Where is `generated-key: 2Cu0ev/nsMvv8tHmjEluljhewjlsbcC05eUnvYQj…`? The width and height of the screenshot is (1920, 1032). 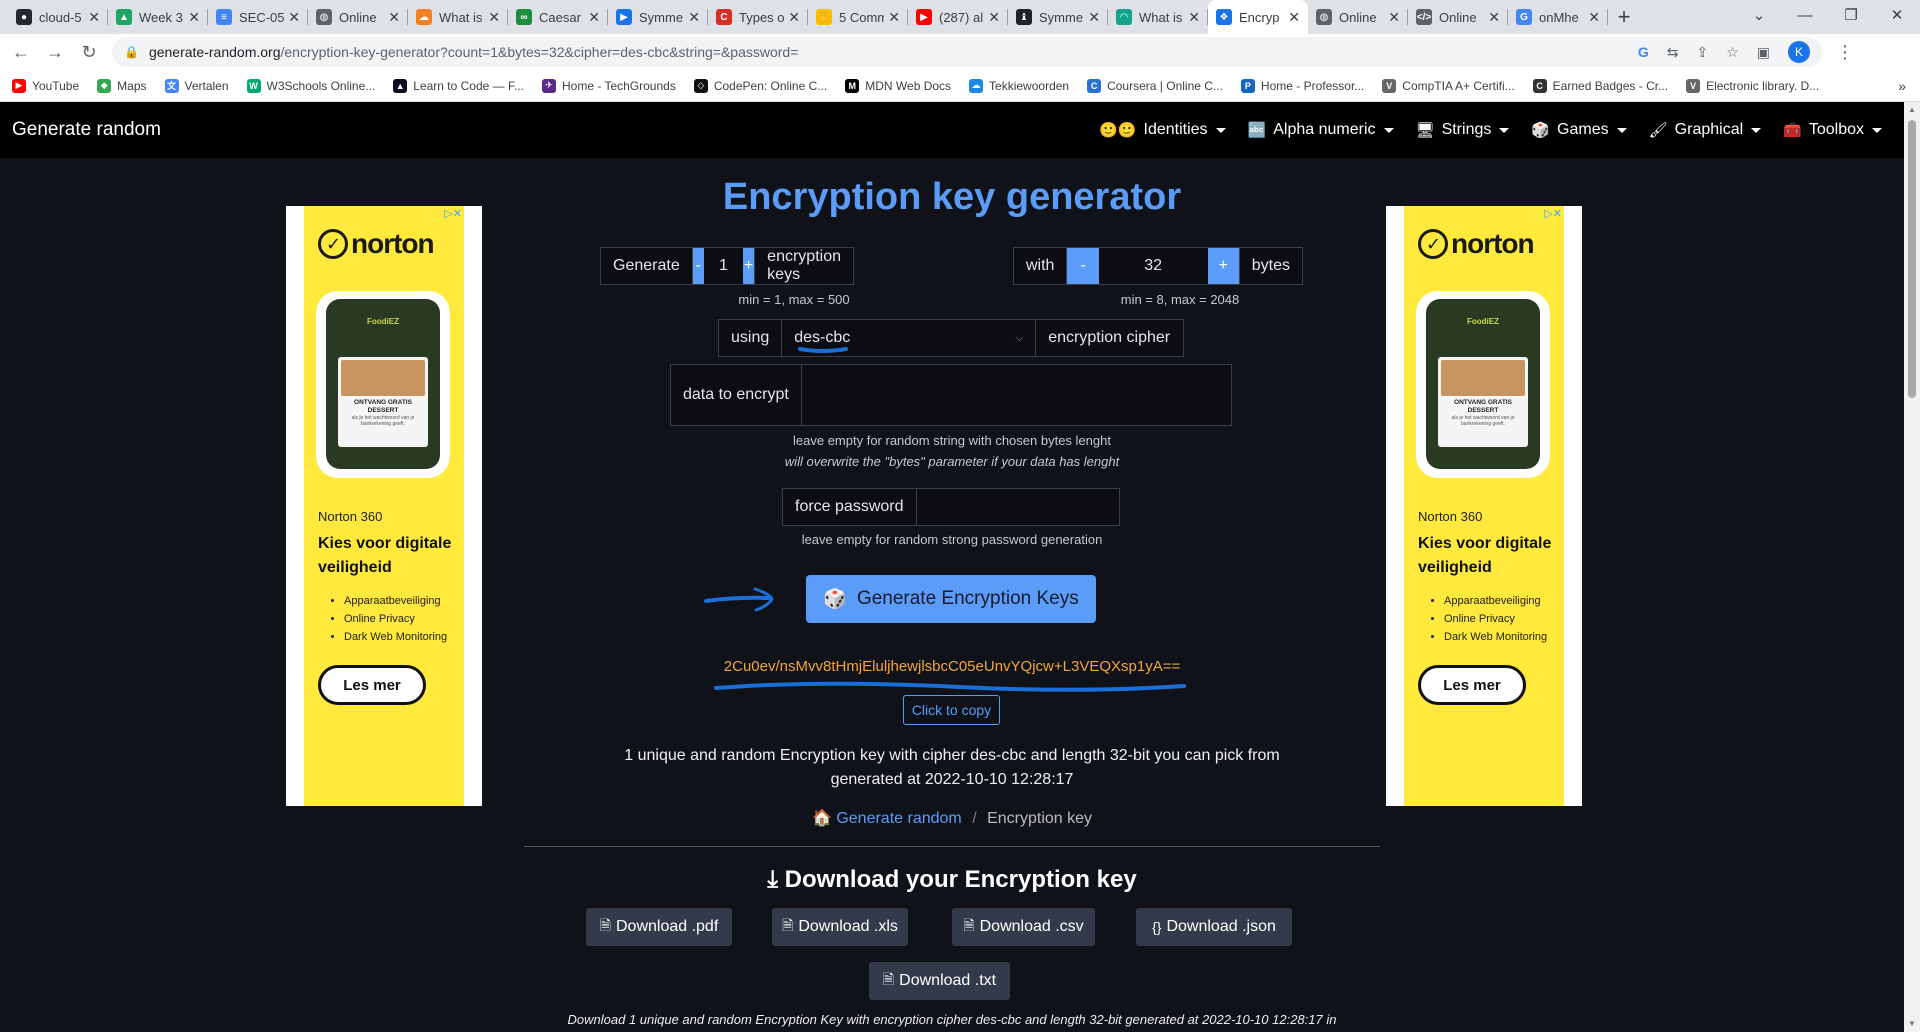 generated-key: 2Cu0ev/nsMvv8tHmjEluljhewjlsbcC05eUnvYQj… is located at coordinates (952, 666).